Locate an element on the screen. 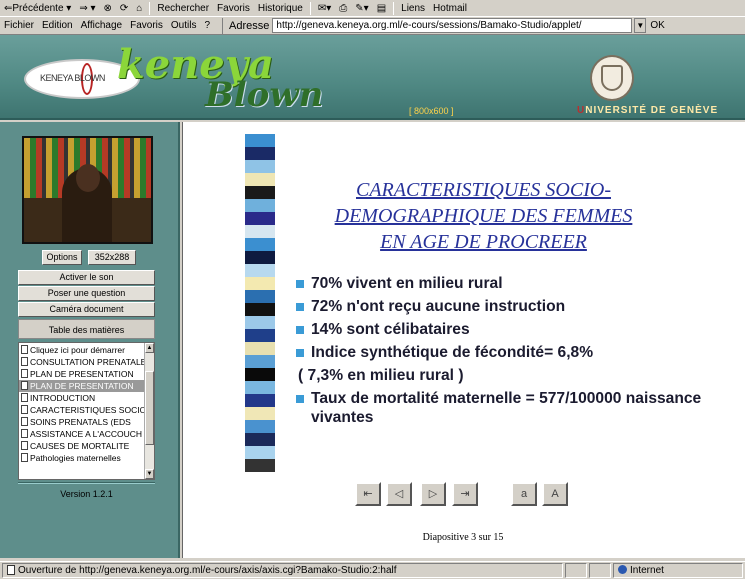 This screenshot has height=579, width=745. toc-item: ASSISTANCE A L'ACCOUCH is located at coordinates (82, 434).